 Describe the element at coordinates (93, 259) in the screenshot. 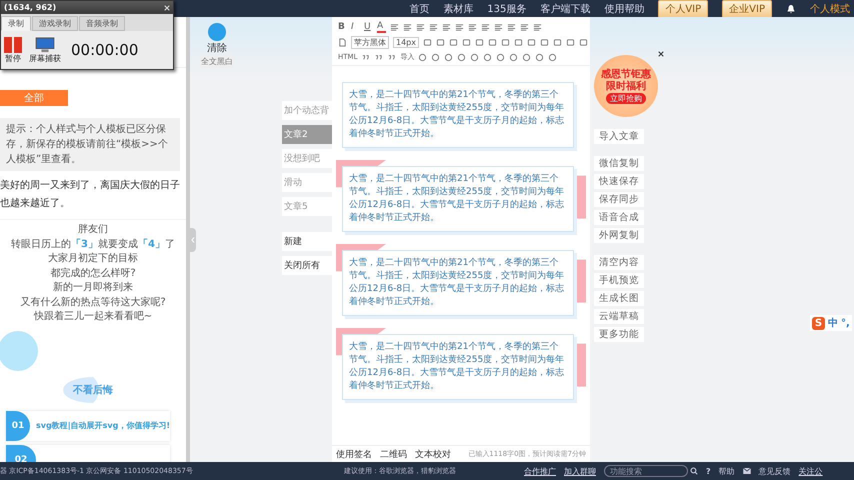

I see `poem-line: 大家月初定下的目标` at that location.